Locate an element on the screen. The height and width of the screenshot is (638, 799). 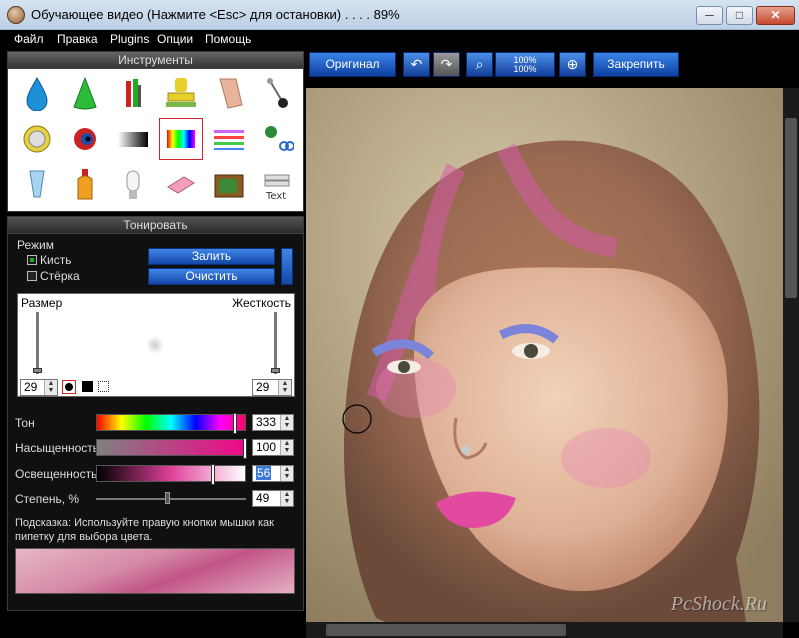
brush-dot is located at coordinates (155, 345).